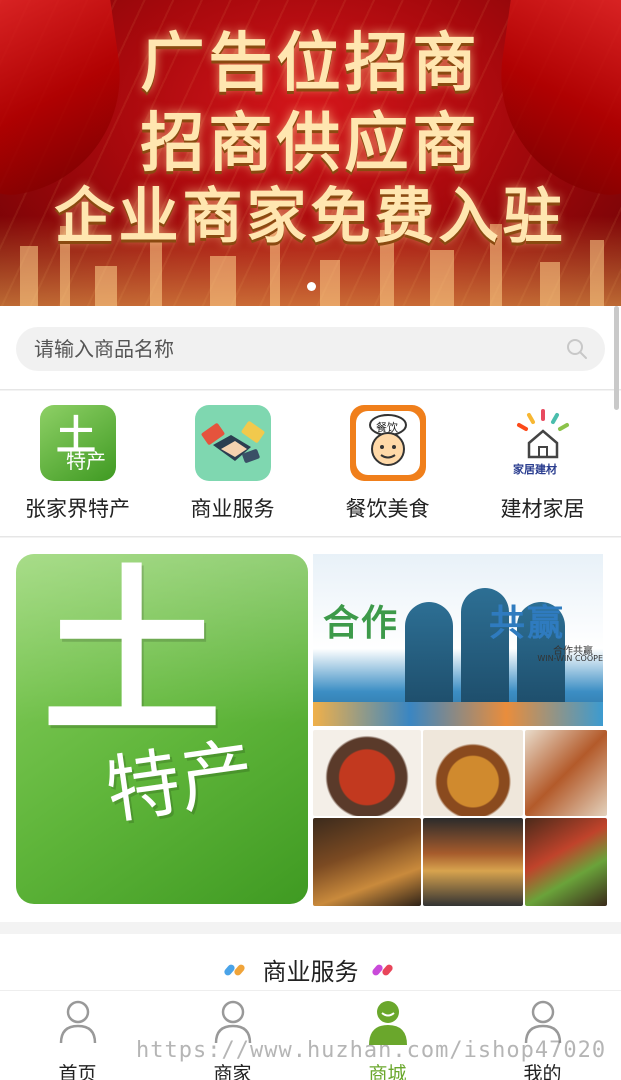  Describe the element at coordinates (180, 782) in the screenshot. I see `promo-small-characters: 特产` at that location.